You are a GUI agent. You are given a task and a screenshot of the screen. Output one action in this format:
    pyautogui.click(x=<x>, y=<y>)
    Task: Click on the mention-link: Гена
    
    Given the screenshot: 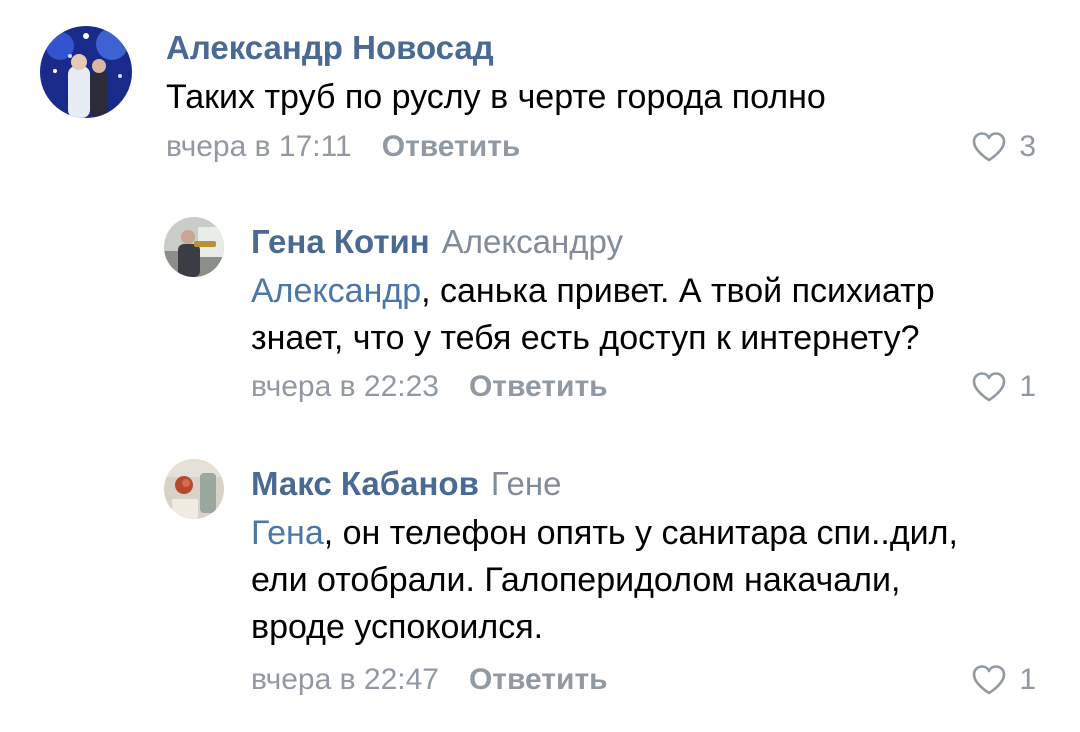 What is the action you would take?
    pyautogui.click(x=287, y=533)
    